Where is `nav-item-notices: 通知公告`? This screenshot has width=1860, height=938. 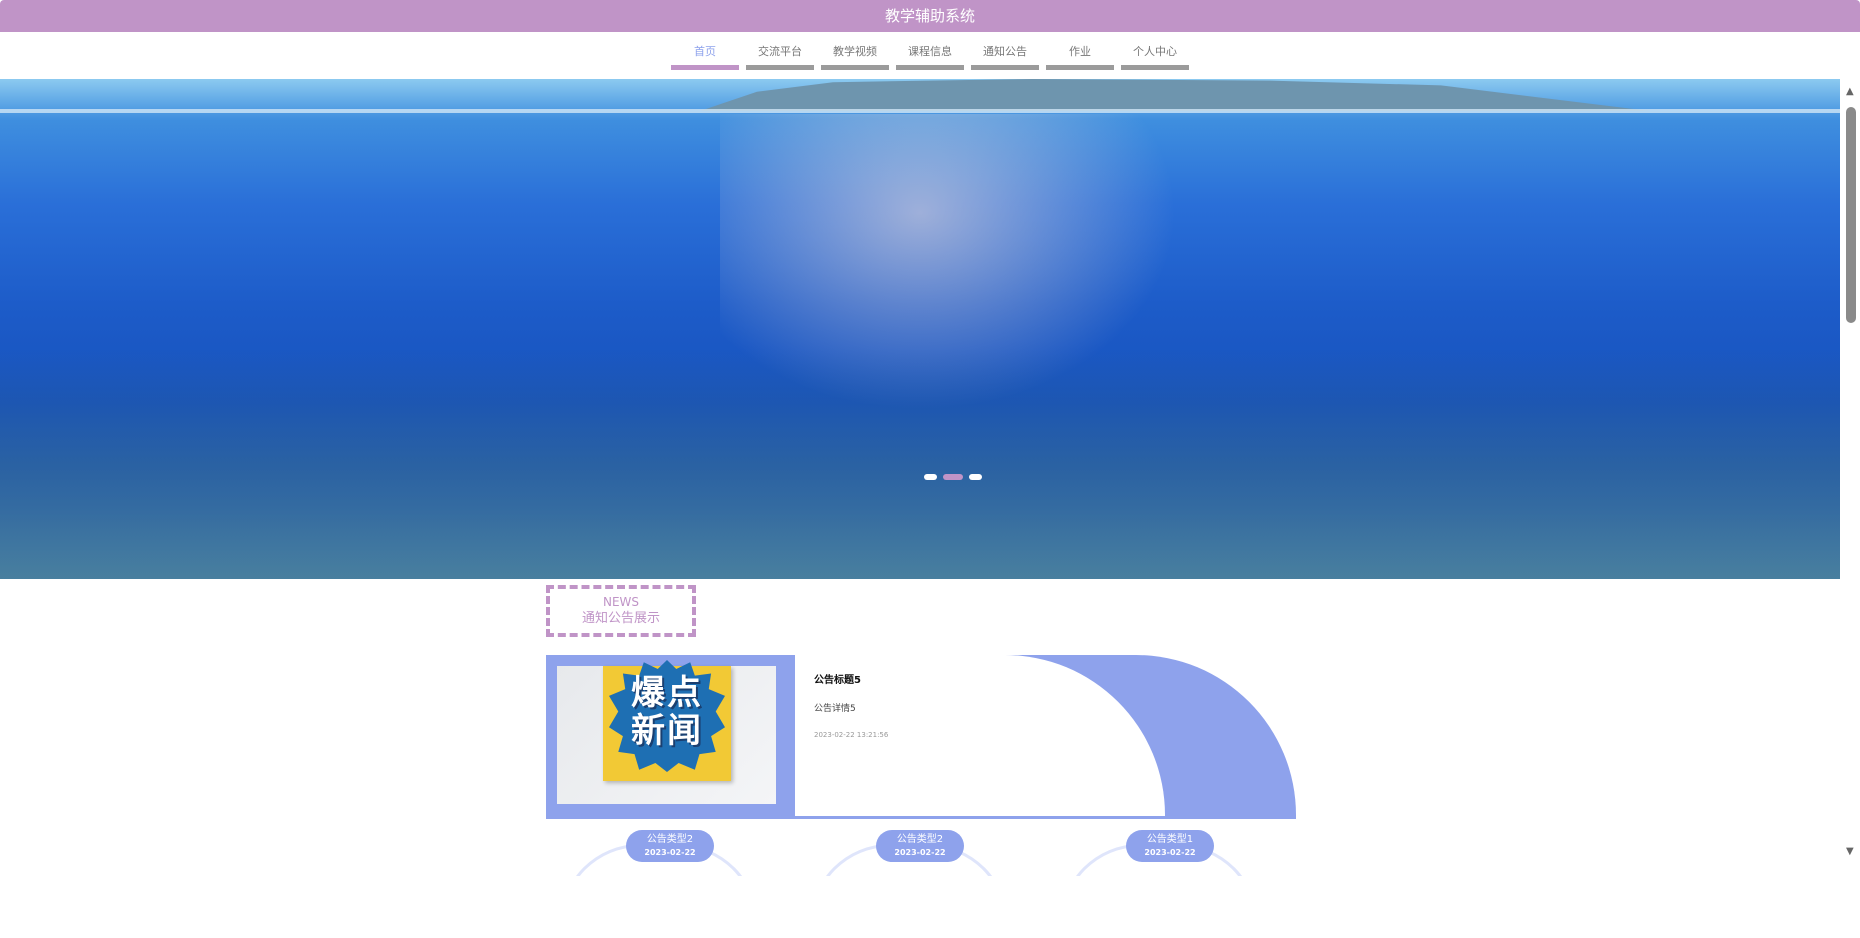
nav-item-notices: 通知公告 is located at coordinates (1005, 57).